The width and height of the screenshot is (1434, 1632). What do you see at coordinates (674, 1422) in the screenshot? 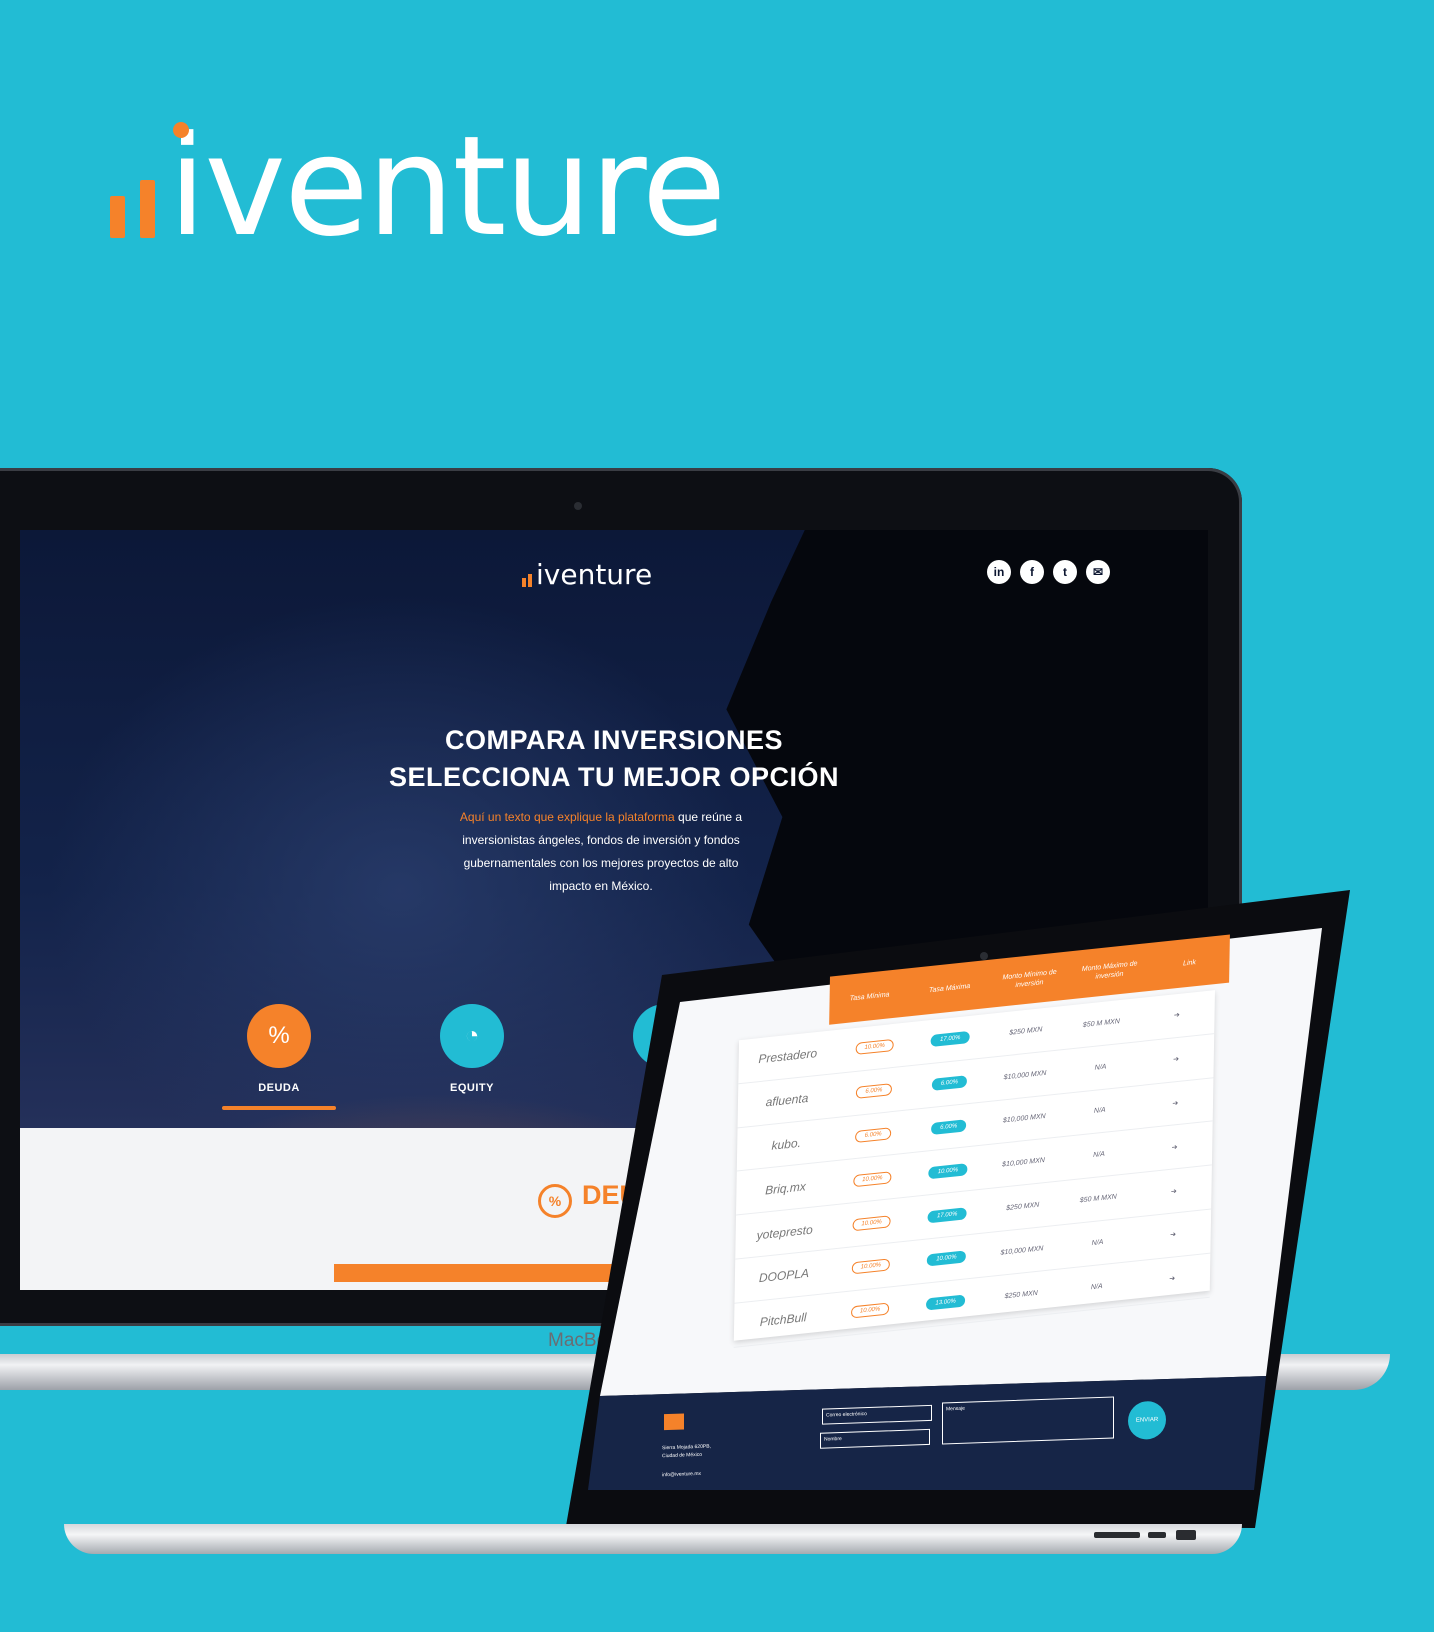
I see `envelope-icon` at bounding box center [674, 1422].